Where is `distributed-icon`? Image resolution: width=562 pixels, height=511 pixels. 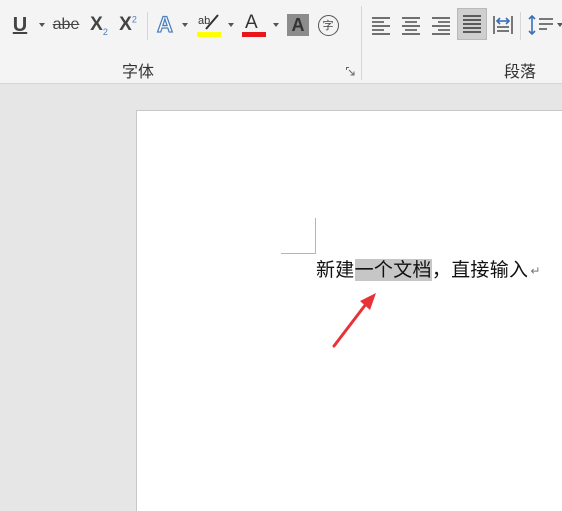
distributed-icon is located at coordinates (503, 25).